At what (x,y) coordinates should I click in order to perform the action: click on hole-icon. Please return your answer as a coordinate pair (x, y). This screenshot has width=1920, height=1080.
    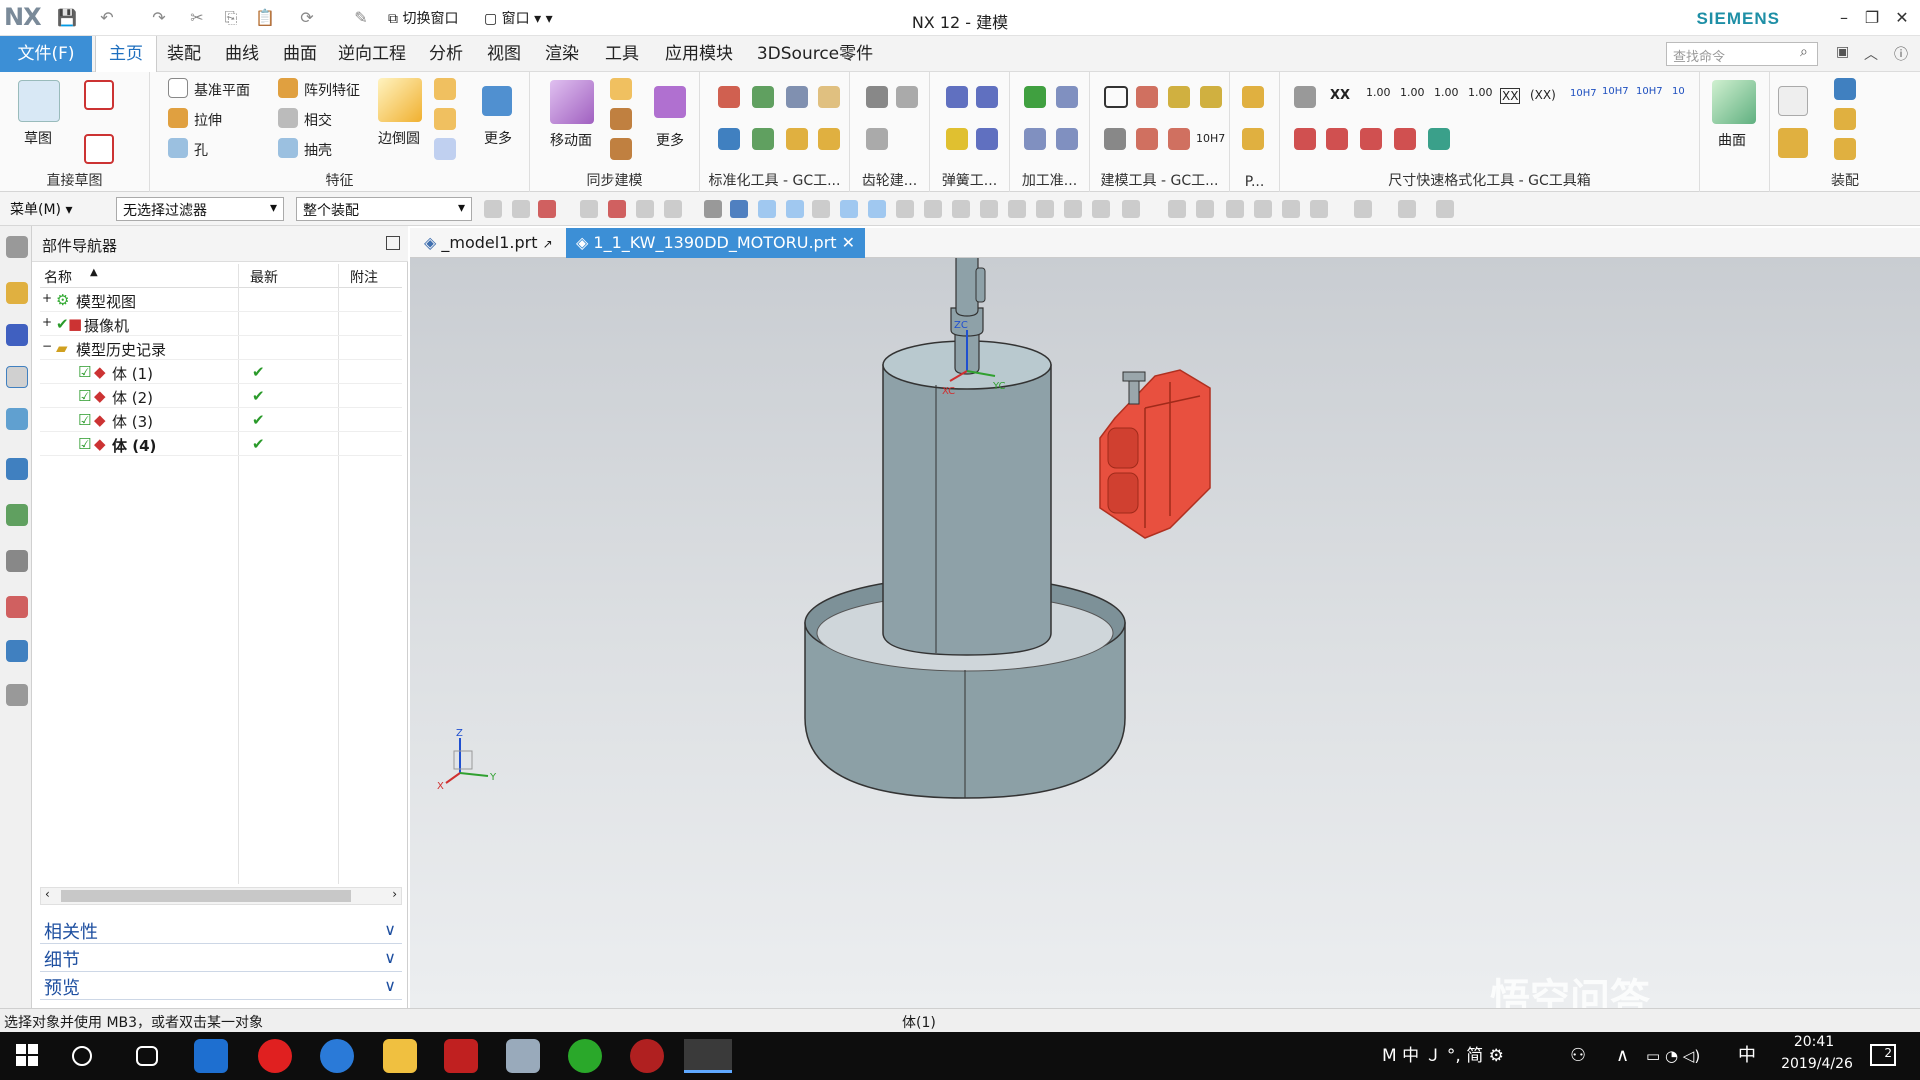
    Looking at the image, I should click on (178, 148).